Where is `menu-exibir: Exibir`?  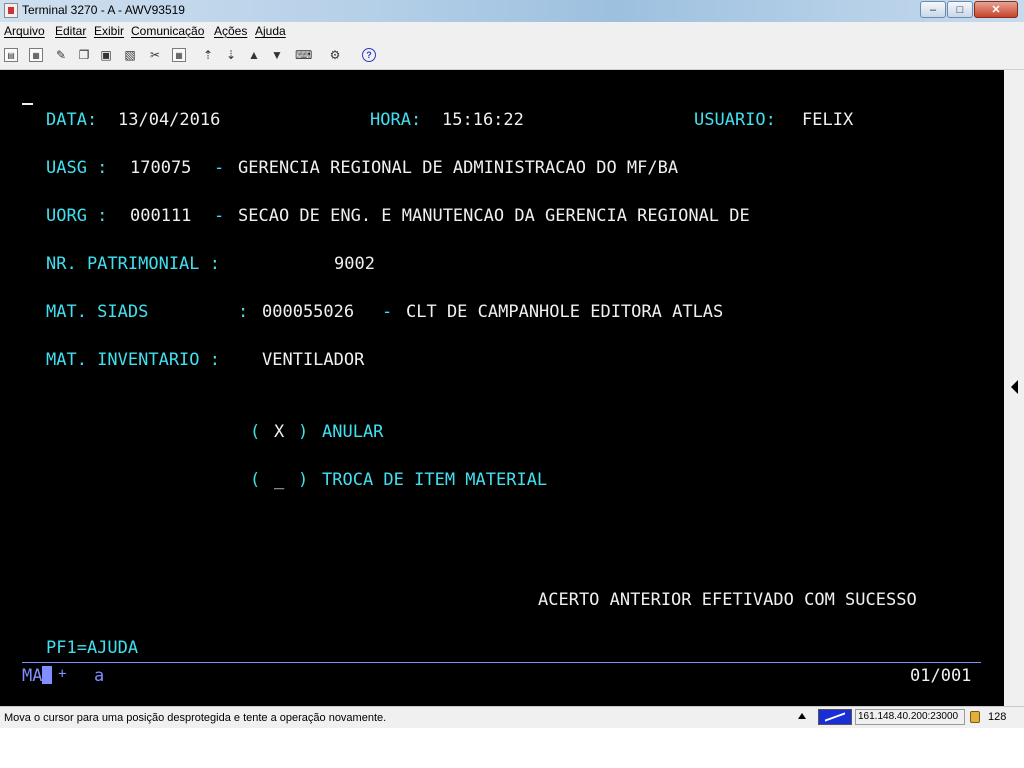
menu-exibir: Exibir is located at coordinates (109, 31).